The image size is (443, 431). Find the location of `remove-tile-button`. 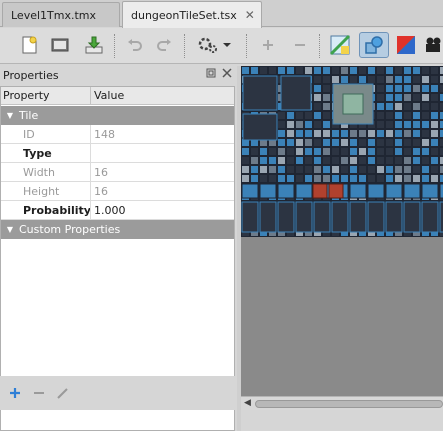

remove-tile-button is located at coordinates (300, 45).